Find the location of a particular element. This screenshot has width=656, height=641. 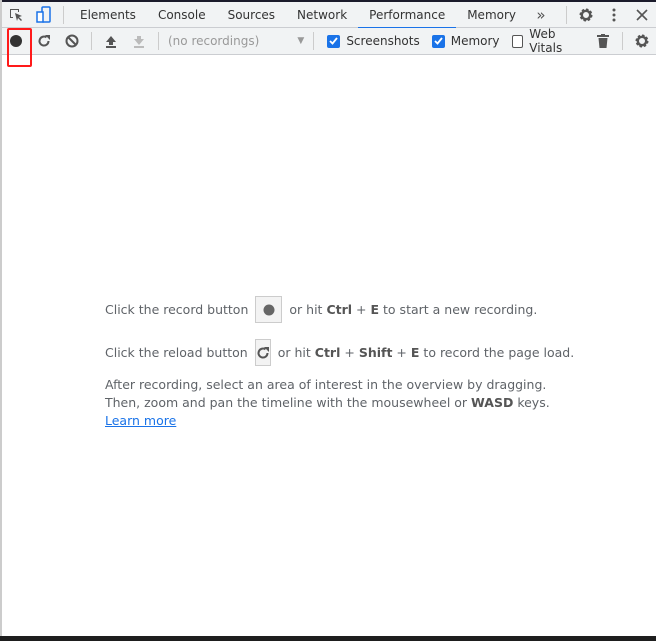

instruction-text: to record the page load. is located at coordinates (499, 352).